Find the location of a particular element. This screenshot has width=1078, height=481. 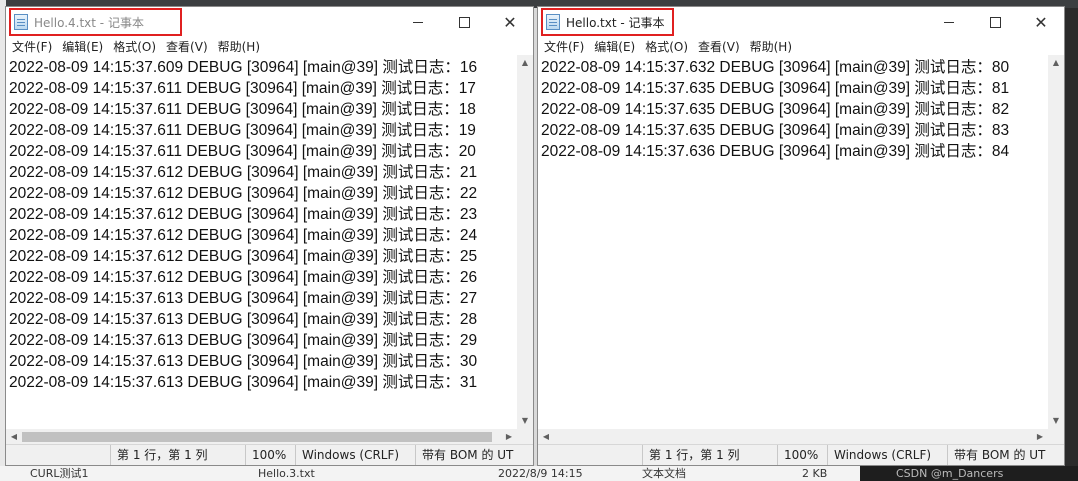

bottom-file-size: 2 KB is located at coordinates (815, 473).